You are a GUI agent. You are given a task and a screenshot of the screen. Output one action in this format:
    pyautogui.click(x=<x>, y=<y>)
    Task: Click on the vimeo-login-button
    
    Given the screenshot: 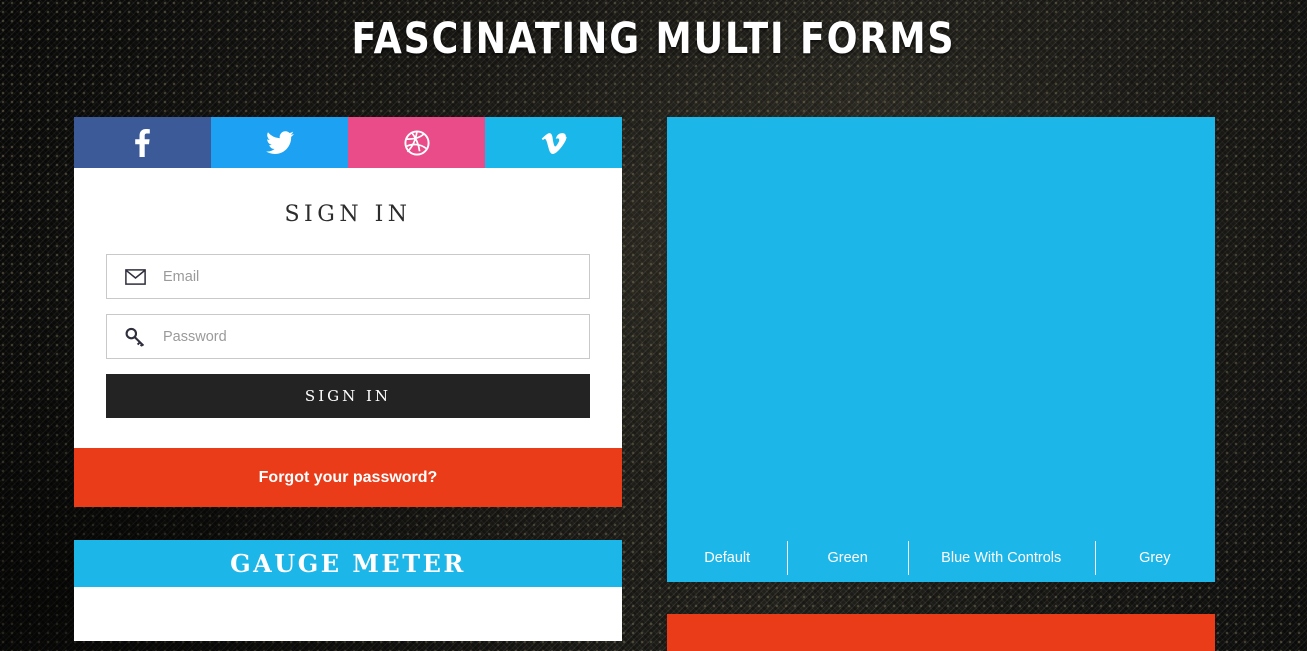 What is the action you would take?
    pyautogui.click(x=553, y=142)
    